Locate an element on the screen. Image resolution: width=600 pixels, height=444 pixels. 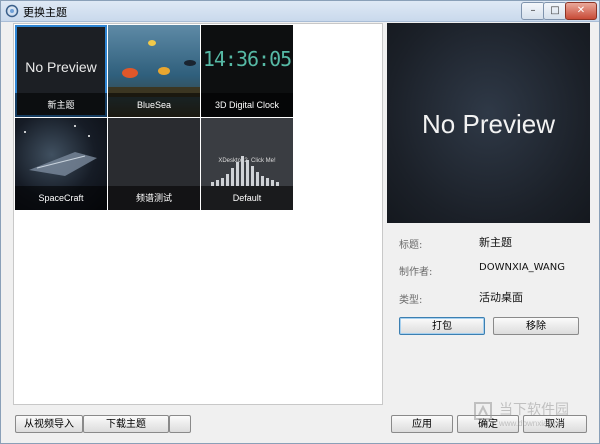
watermark-text: 当下软件园 is located at coordinates (534, 410).